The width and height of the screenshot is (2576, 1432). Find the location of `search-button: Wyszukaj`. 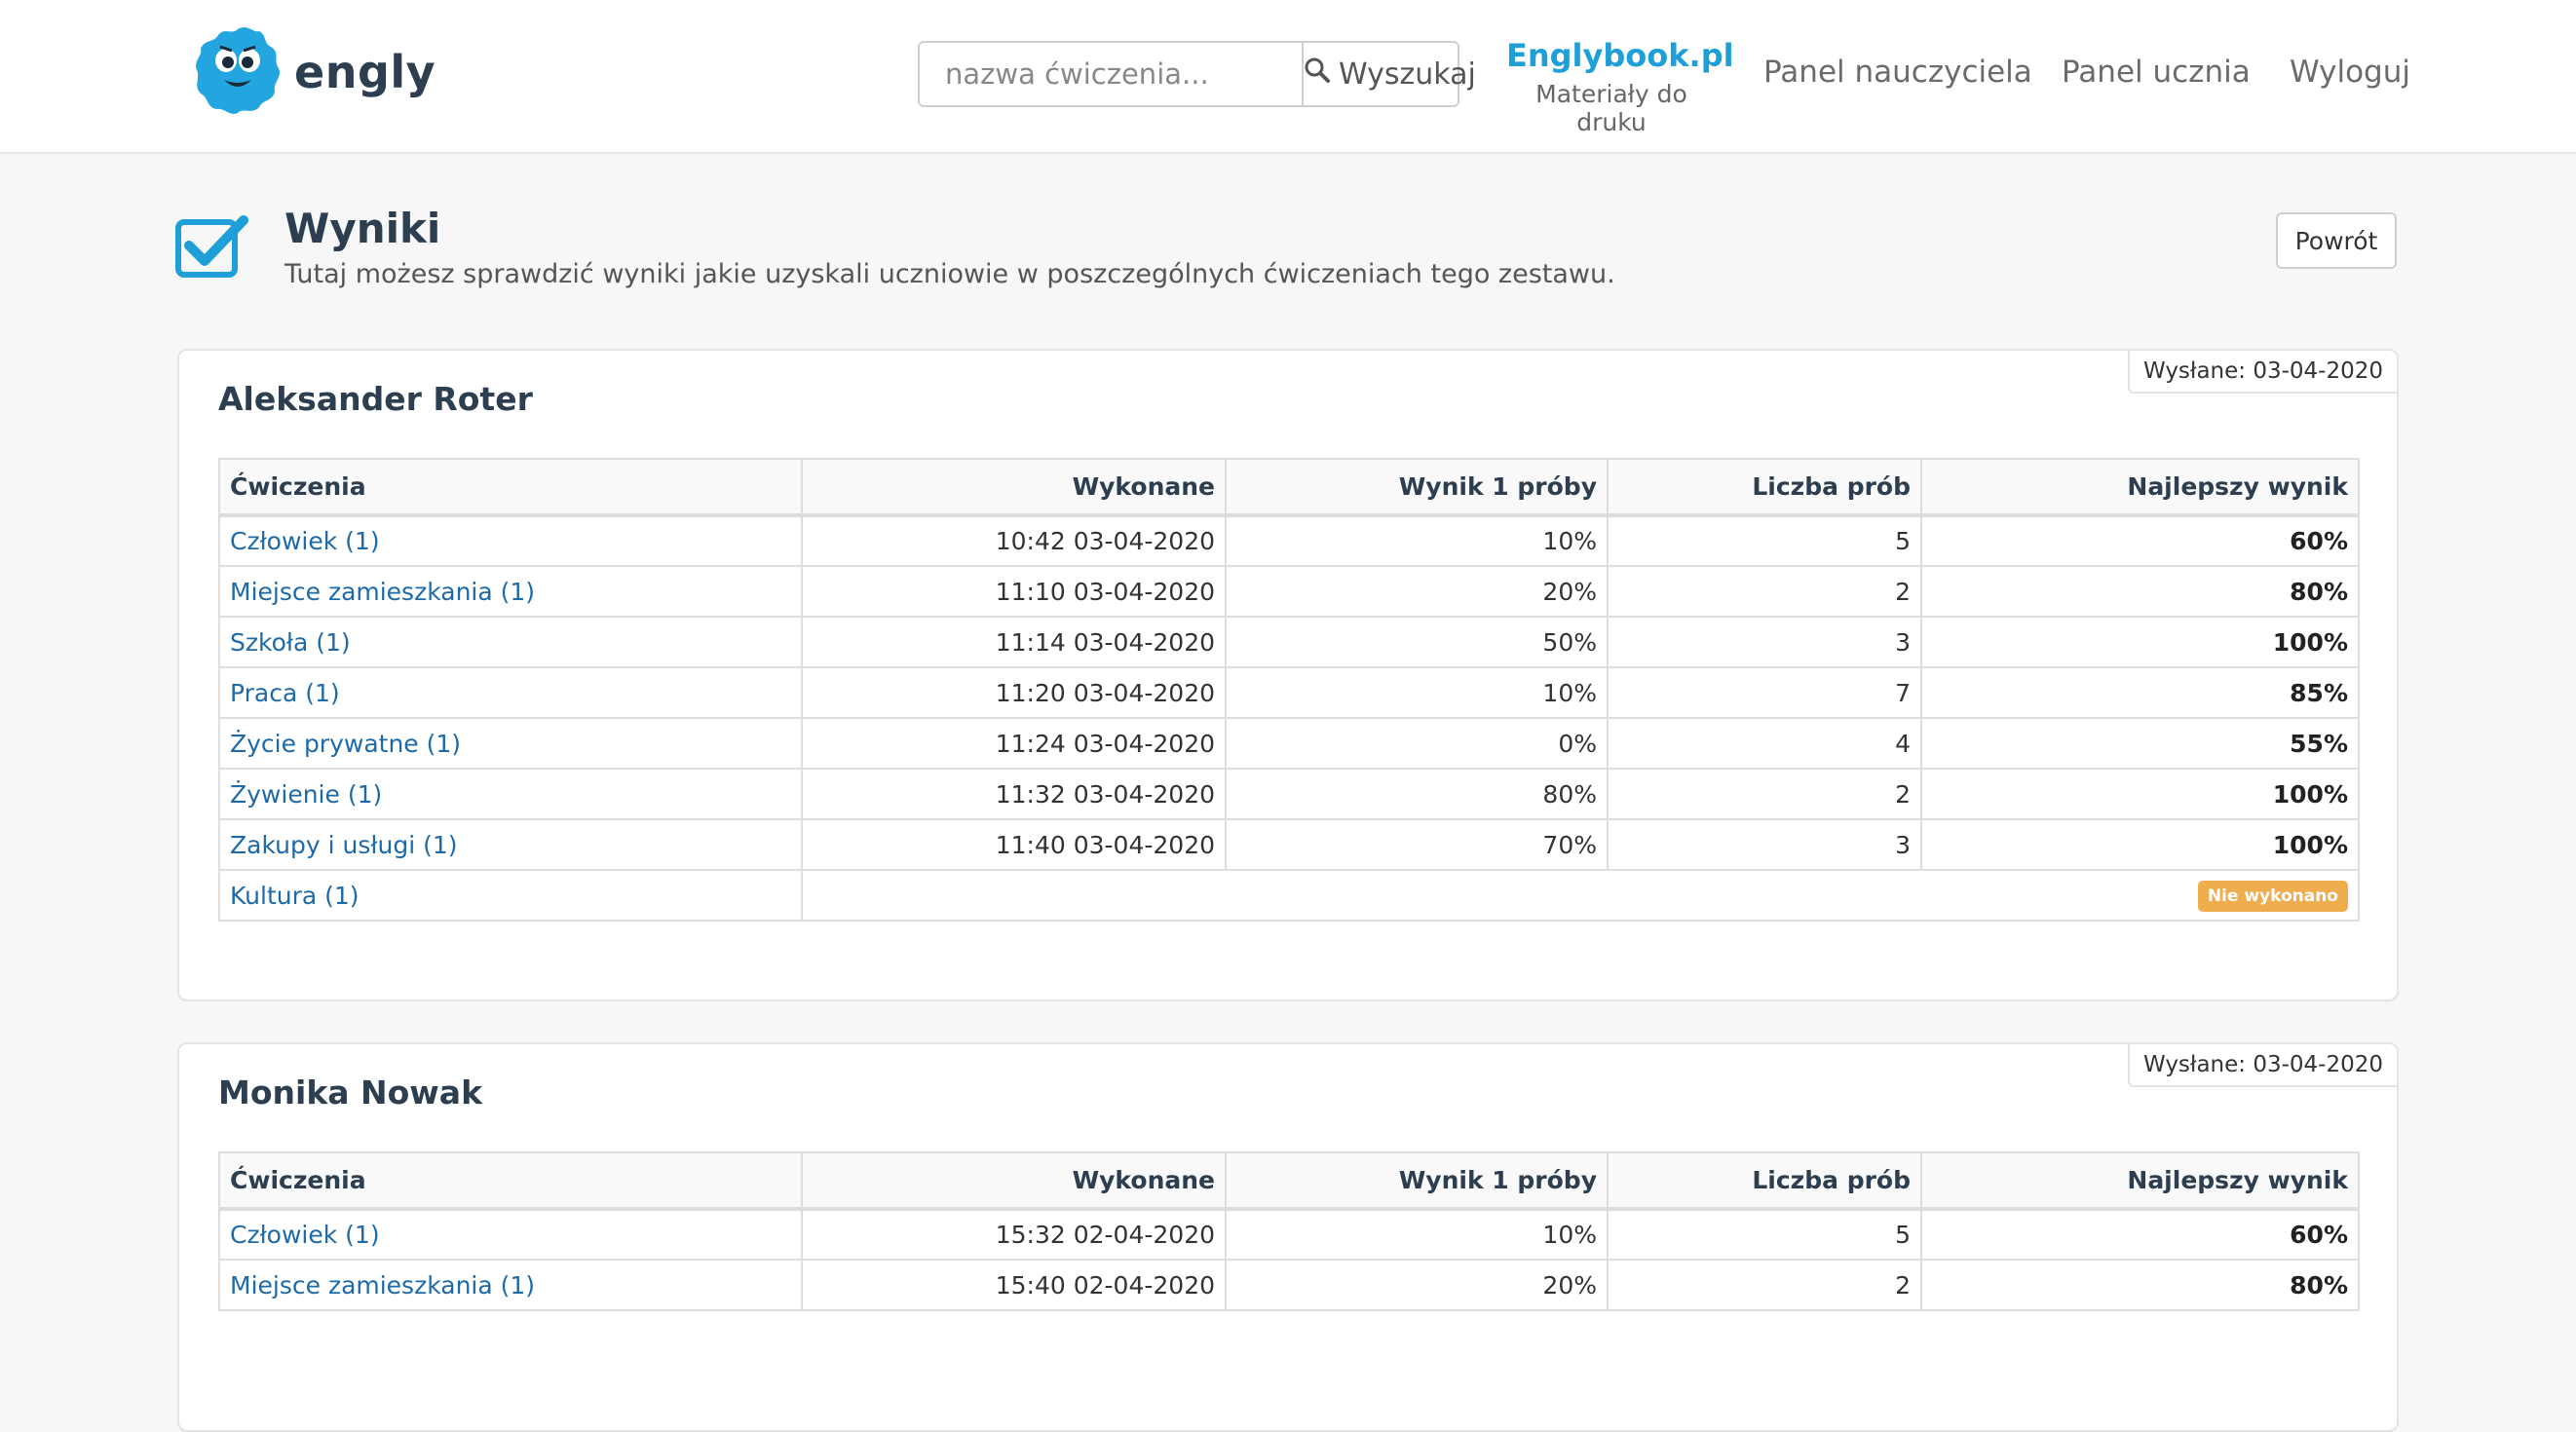

search-button: Wyszukaj is located at coordinates (1389, 74).